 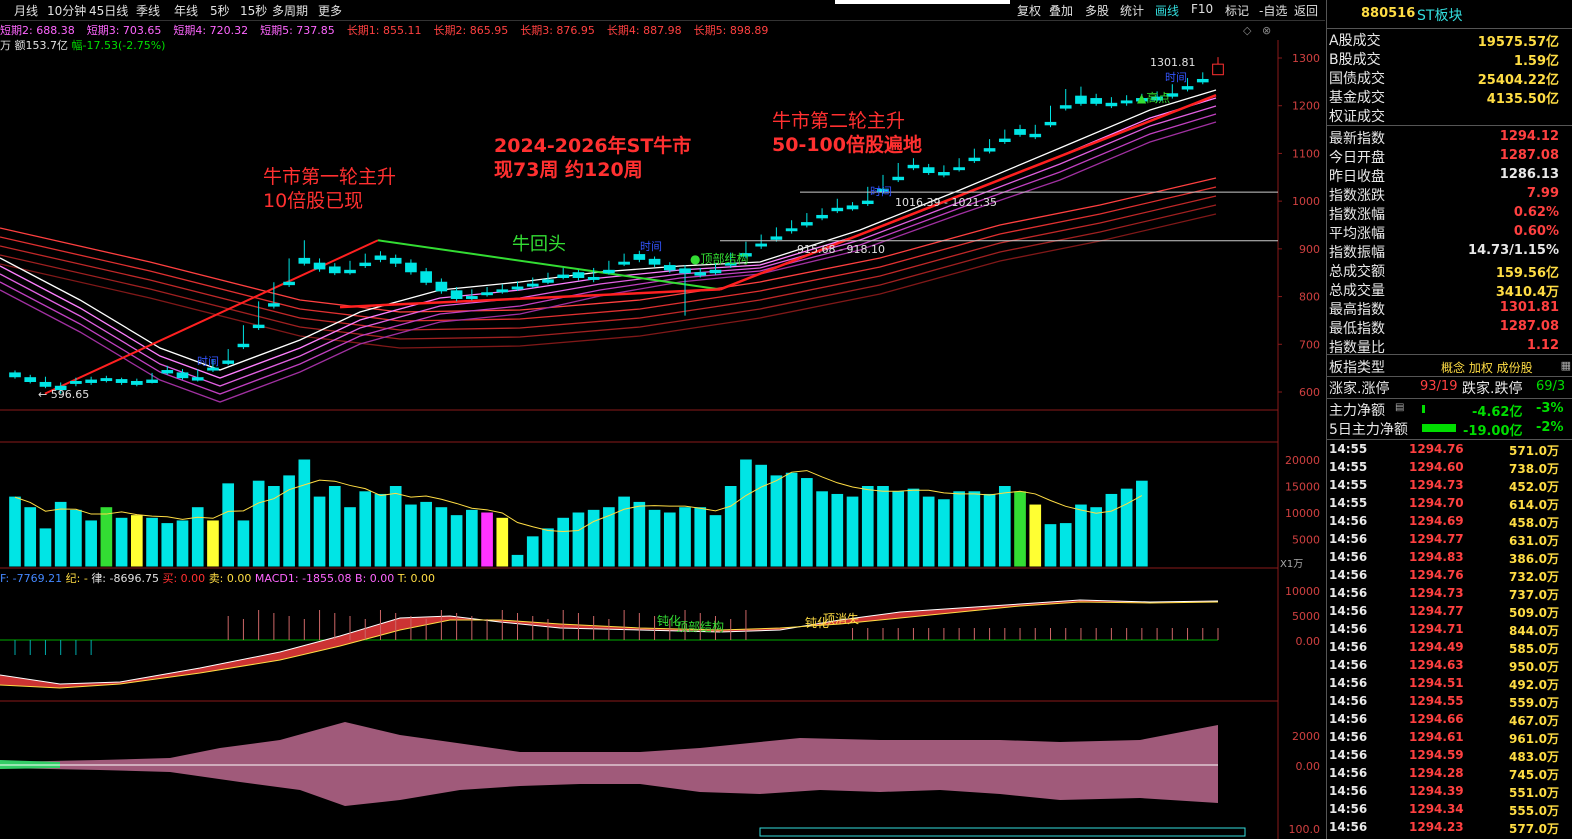 What do you see at coordinates (1202, 9) in the screenshot?
I see `tool-button-5: F10` at bounding box center [1202, 9].